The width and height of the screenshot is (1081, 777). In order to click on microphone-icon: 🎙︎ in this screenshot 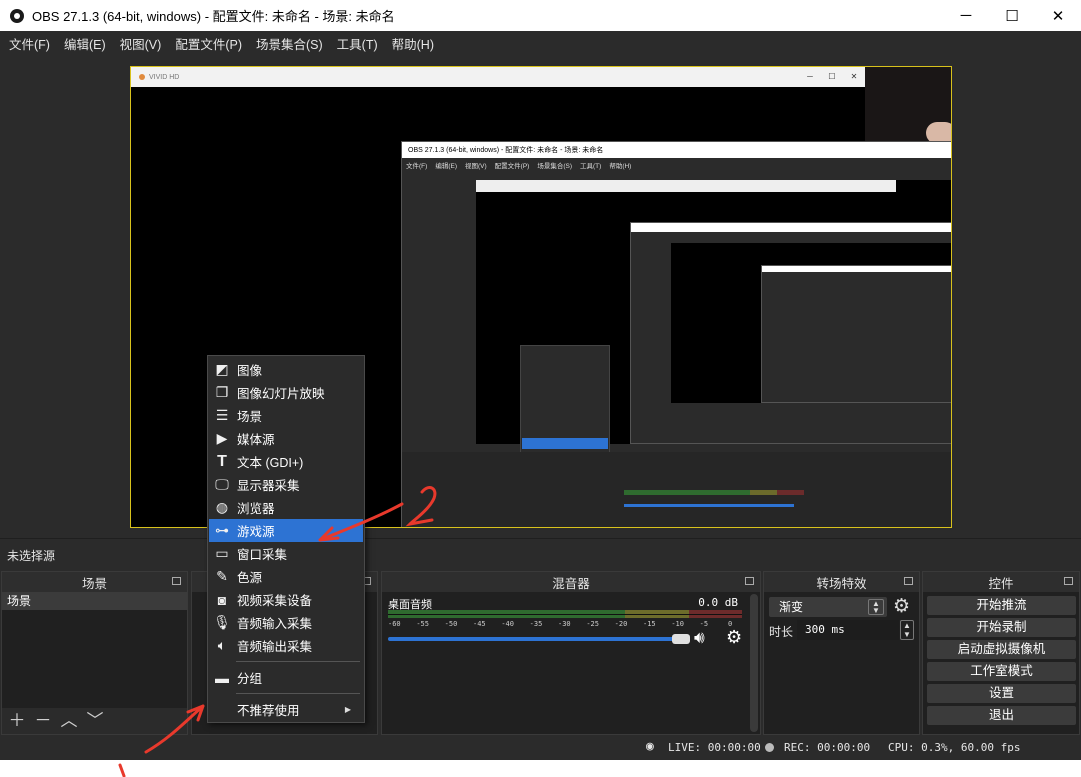, I will do `click(222, 622)`.